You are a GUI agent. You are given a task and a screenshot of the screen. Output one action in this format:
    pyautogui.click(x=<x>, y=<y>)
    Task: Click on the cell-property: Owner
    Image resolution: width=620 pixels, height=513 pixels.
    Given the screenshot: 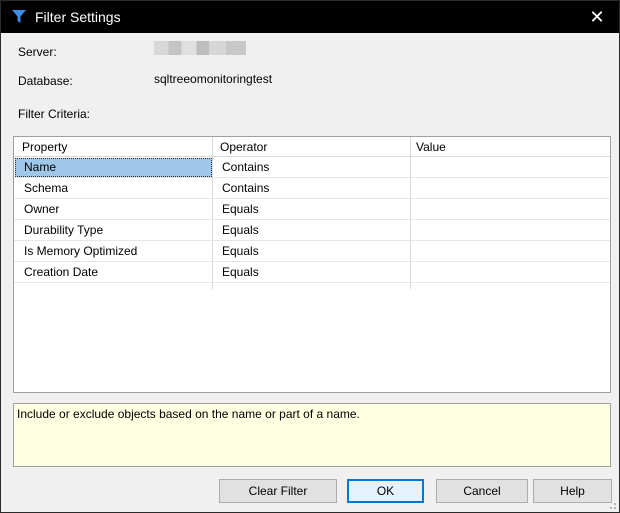 What is the action you would take?
    pyautogui.click(x=42, y=209)
    